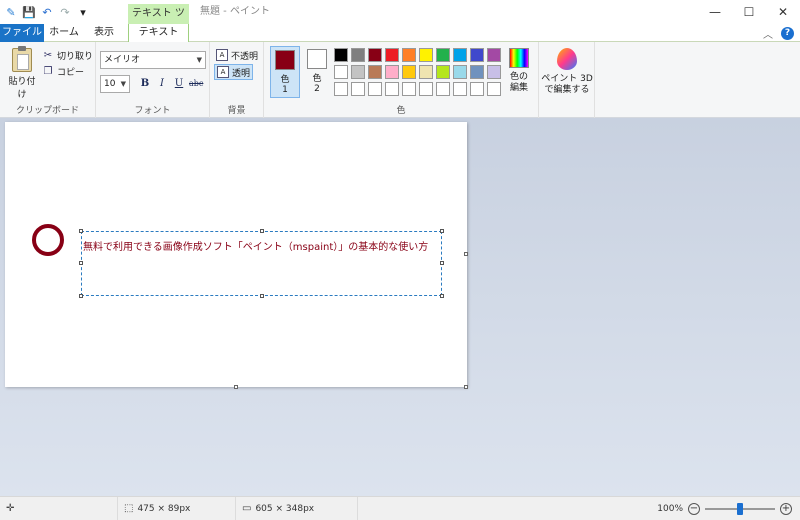 The height and width of the screenshot is (520, 800). I want to click on paint-app-icon: ✎, so click(11, 12).